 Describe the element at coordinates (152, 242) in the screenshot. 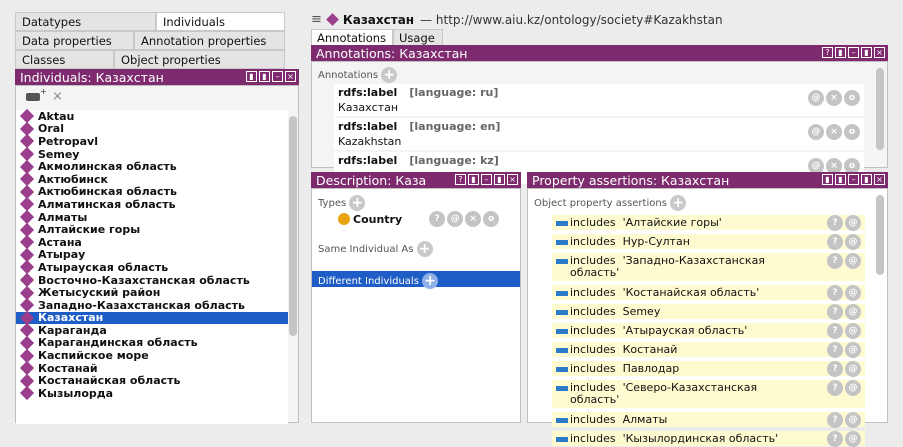

I see `list-item: Астана` at that location.